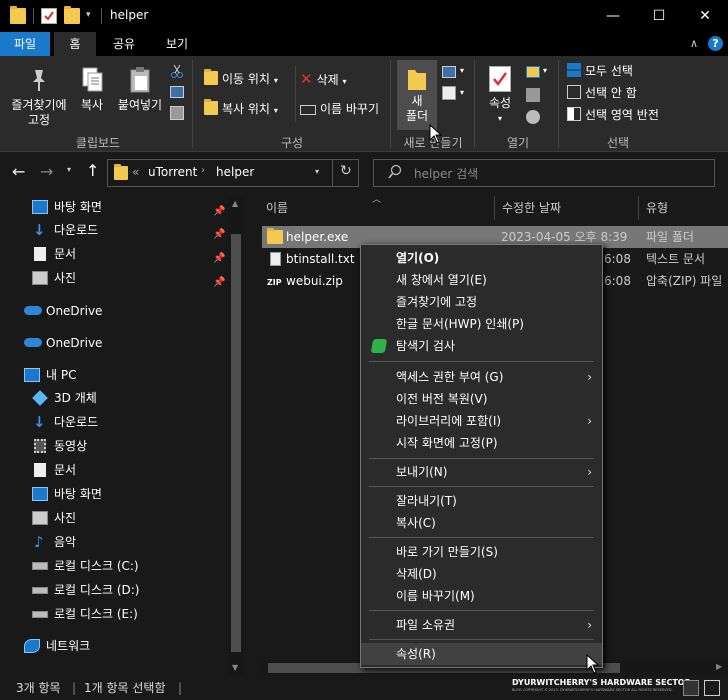 Image resolution: width=728 pixels, height=700 pixels. Describe the element at coordinates (39, 230) in the screenshot. I see `download-icon: ↓` at that location.